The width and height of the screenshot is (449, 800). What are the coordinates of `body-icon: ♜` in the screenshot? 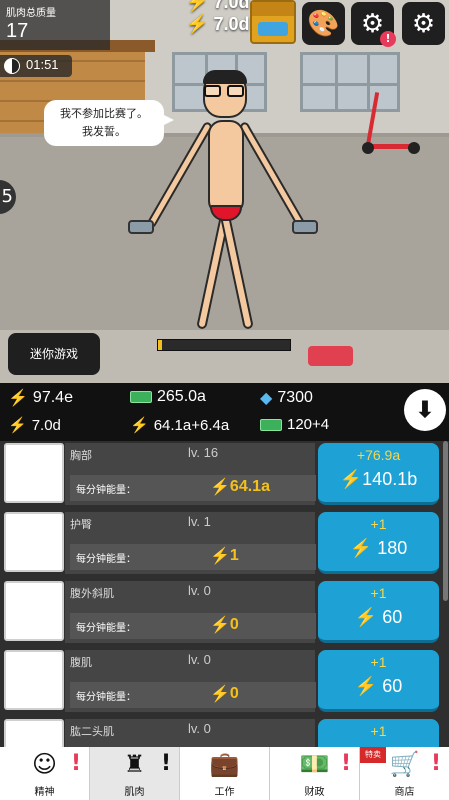 It's located at (134, 764).